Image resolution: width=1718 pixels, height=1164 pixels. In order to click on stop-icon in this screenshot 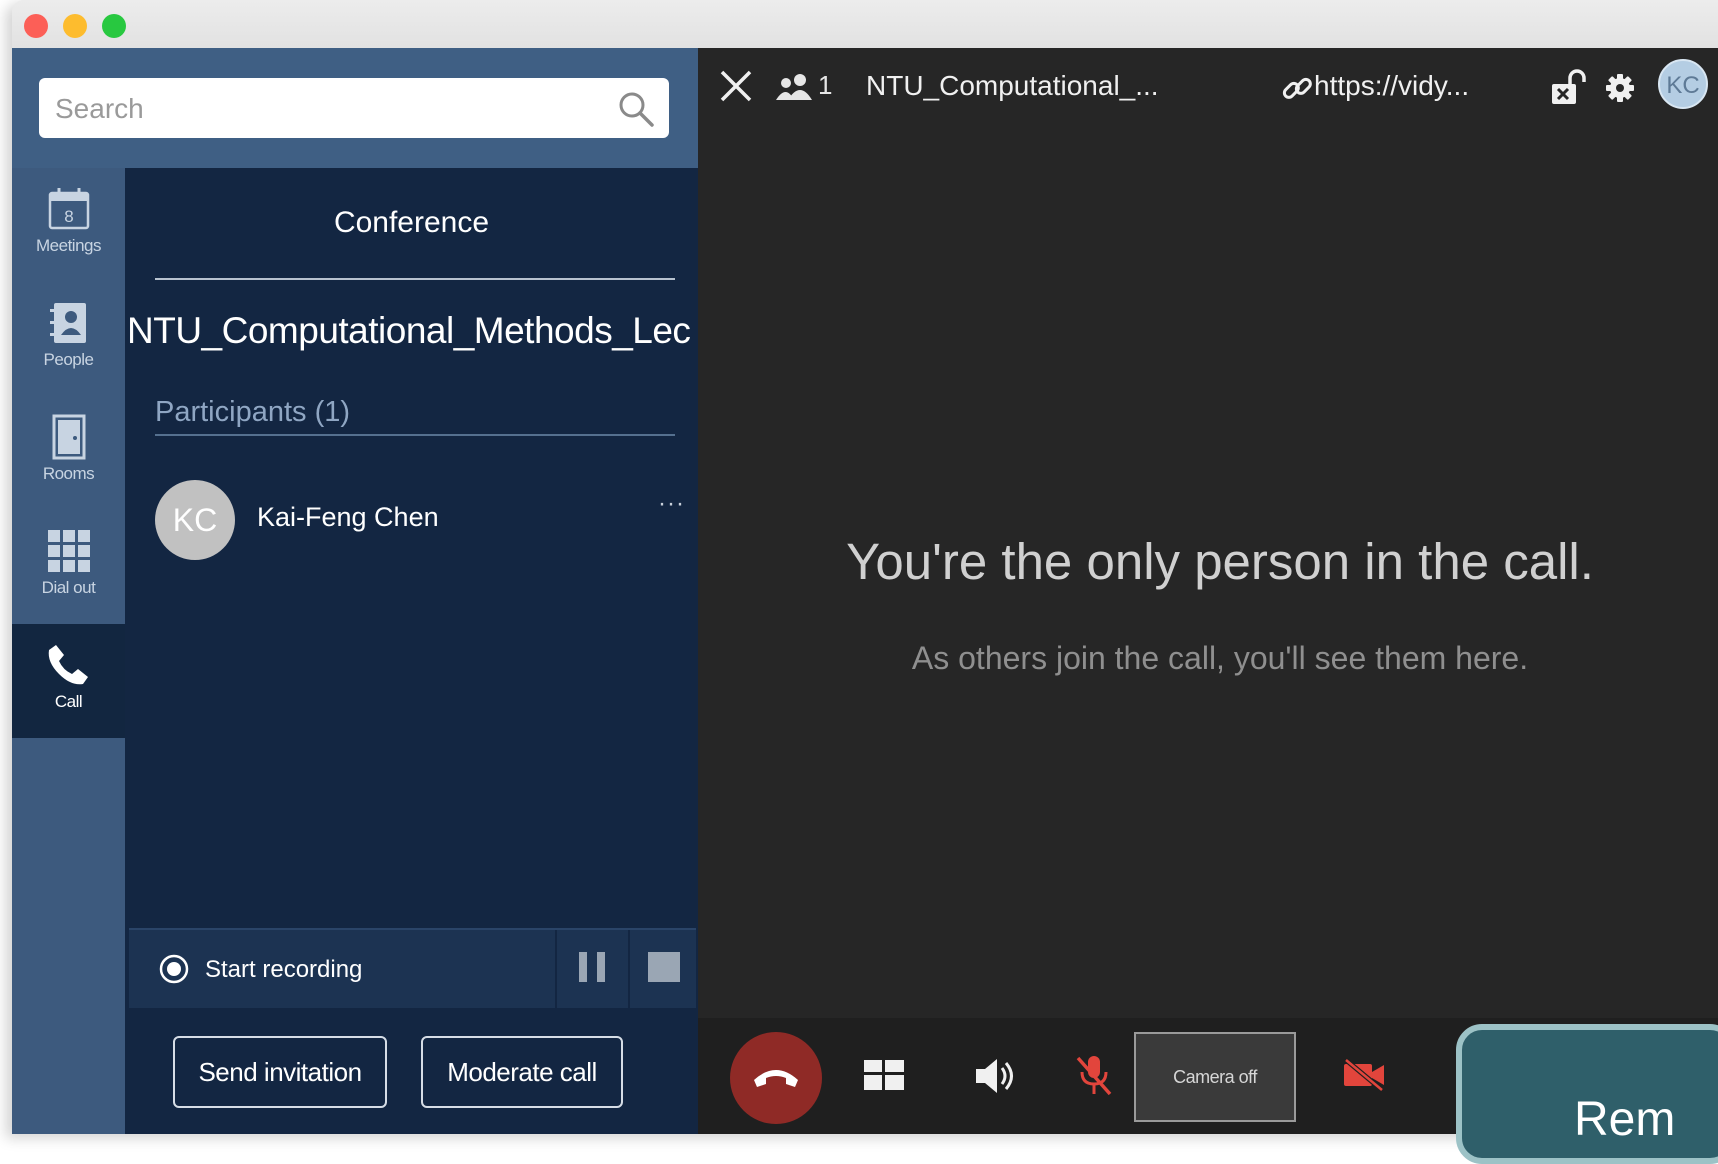, I will do `click(664, 967)`.